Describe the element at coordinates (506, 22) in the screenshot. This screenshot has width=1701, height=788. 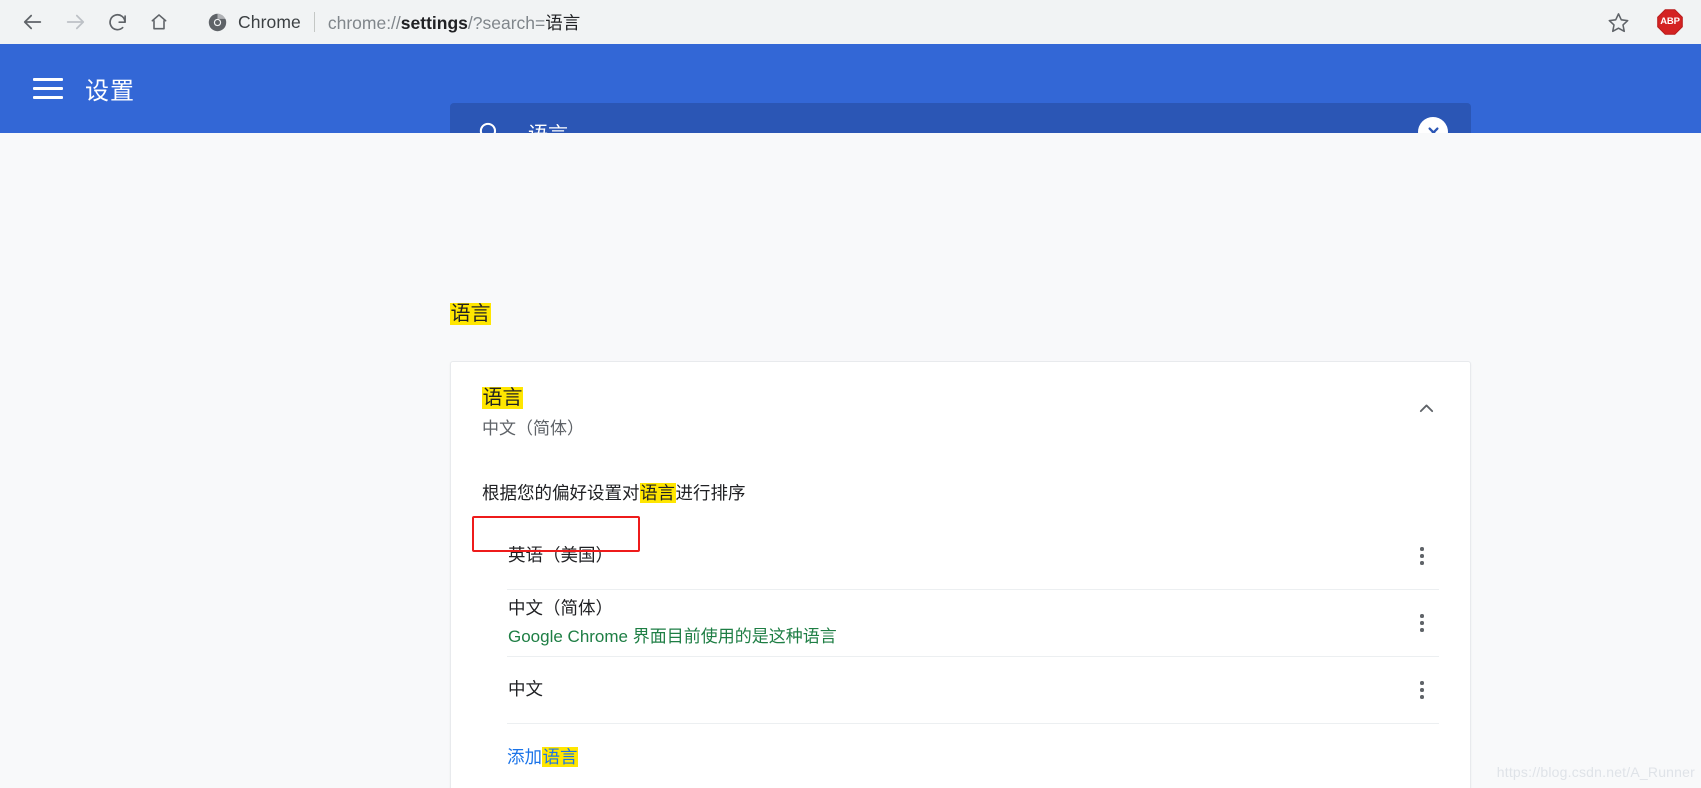
I see `url-suffix: /?search=` at that location.